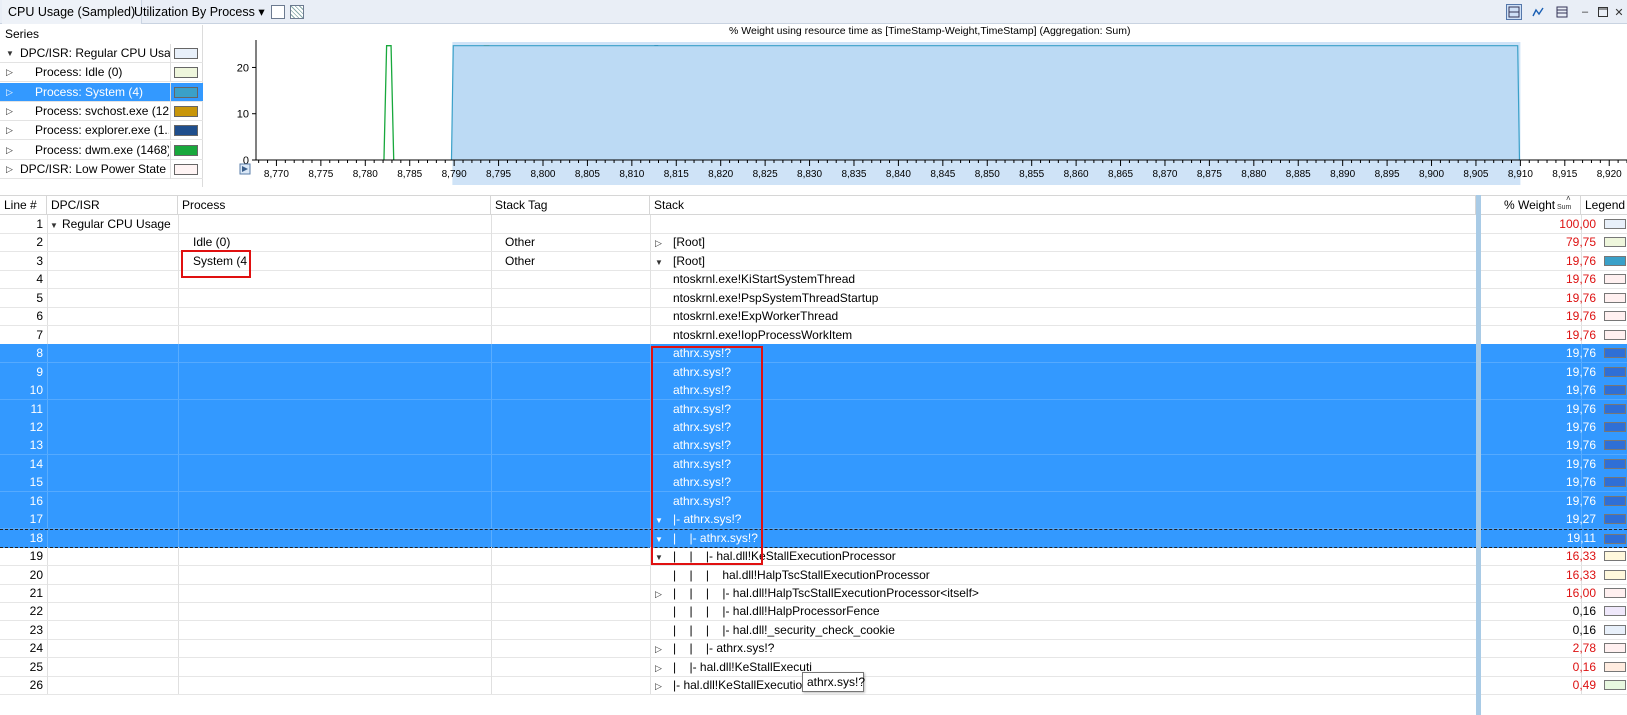 This screenshot has width=1627, height=715. I want to click on column-splitter, so click(1478, 455).